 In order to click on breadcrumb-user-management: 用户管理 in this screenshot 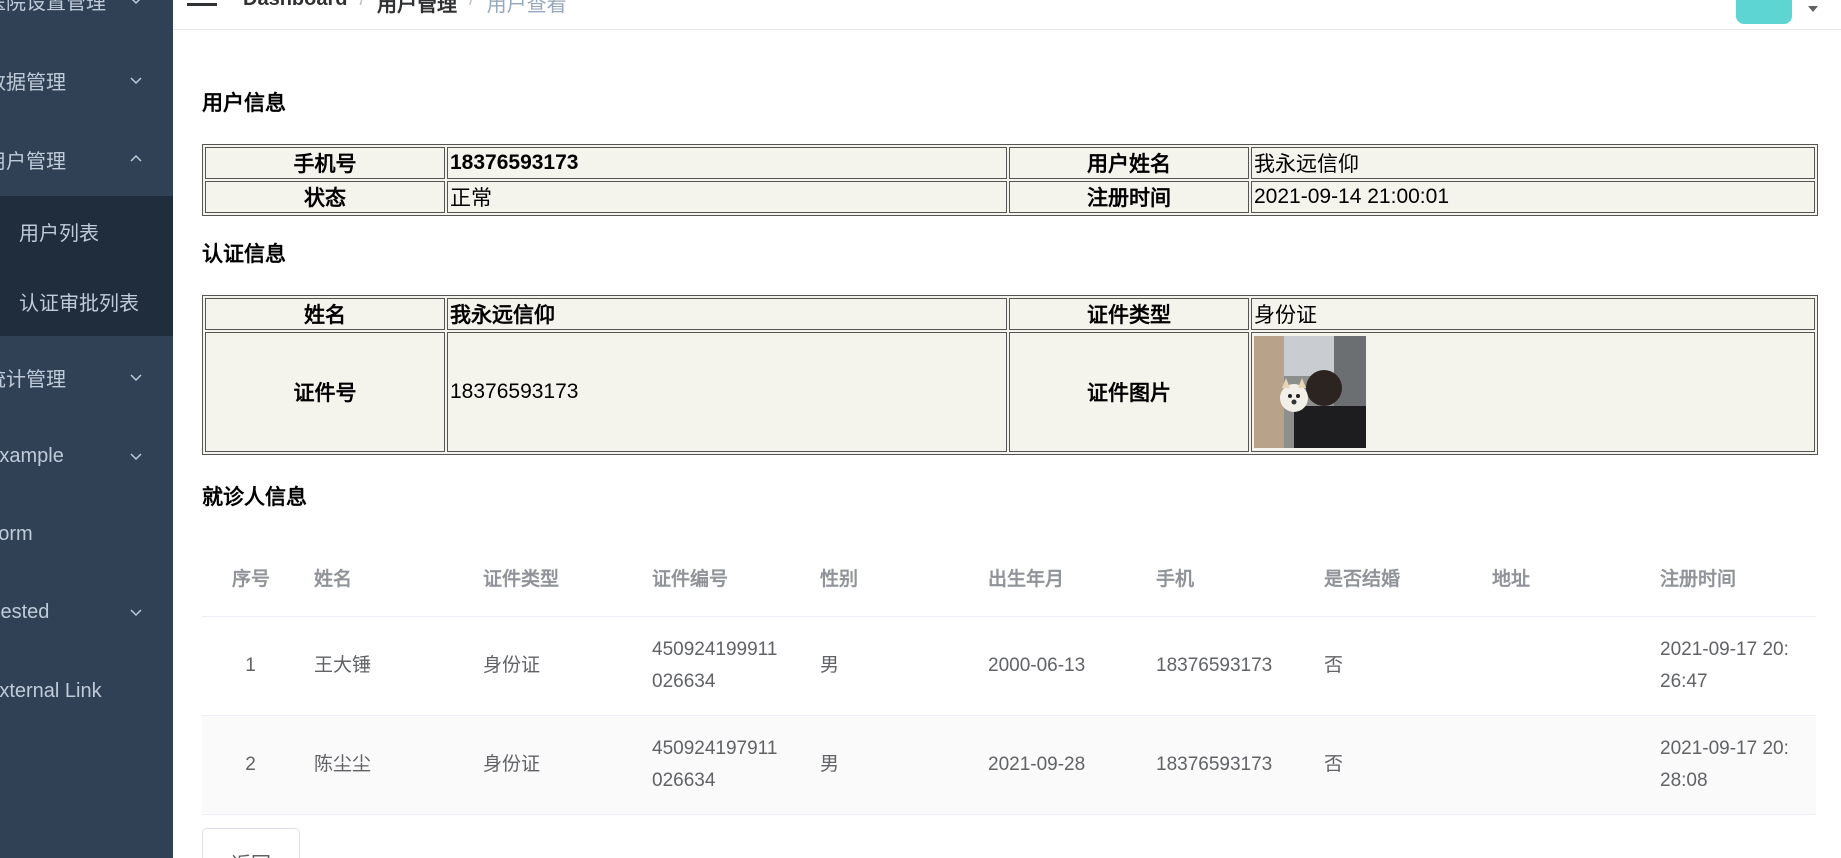, I will do `click(417, 8)`.